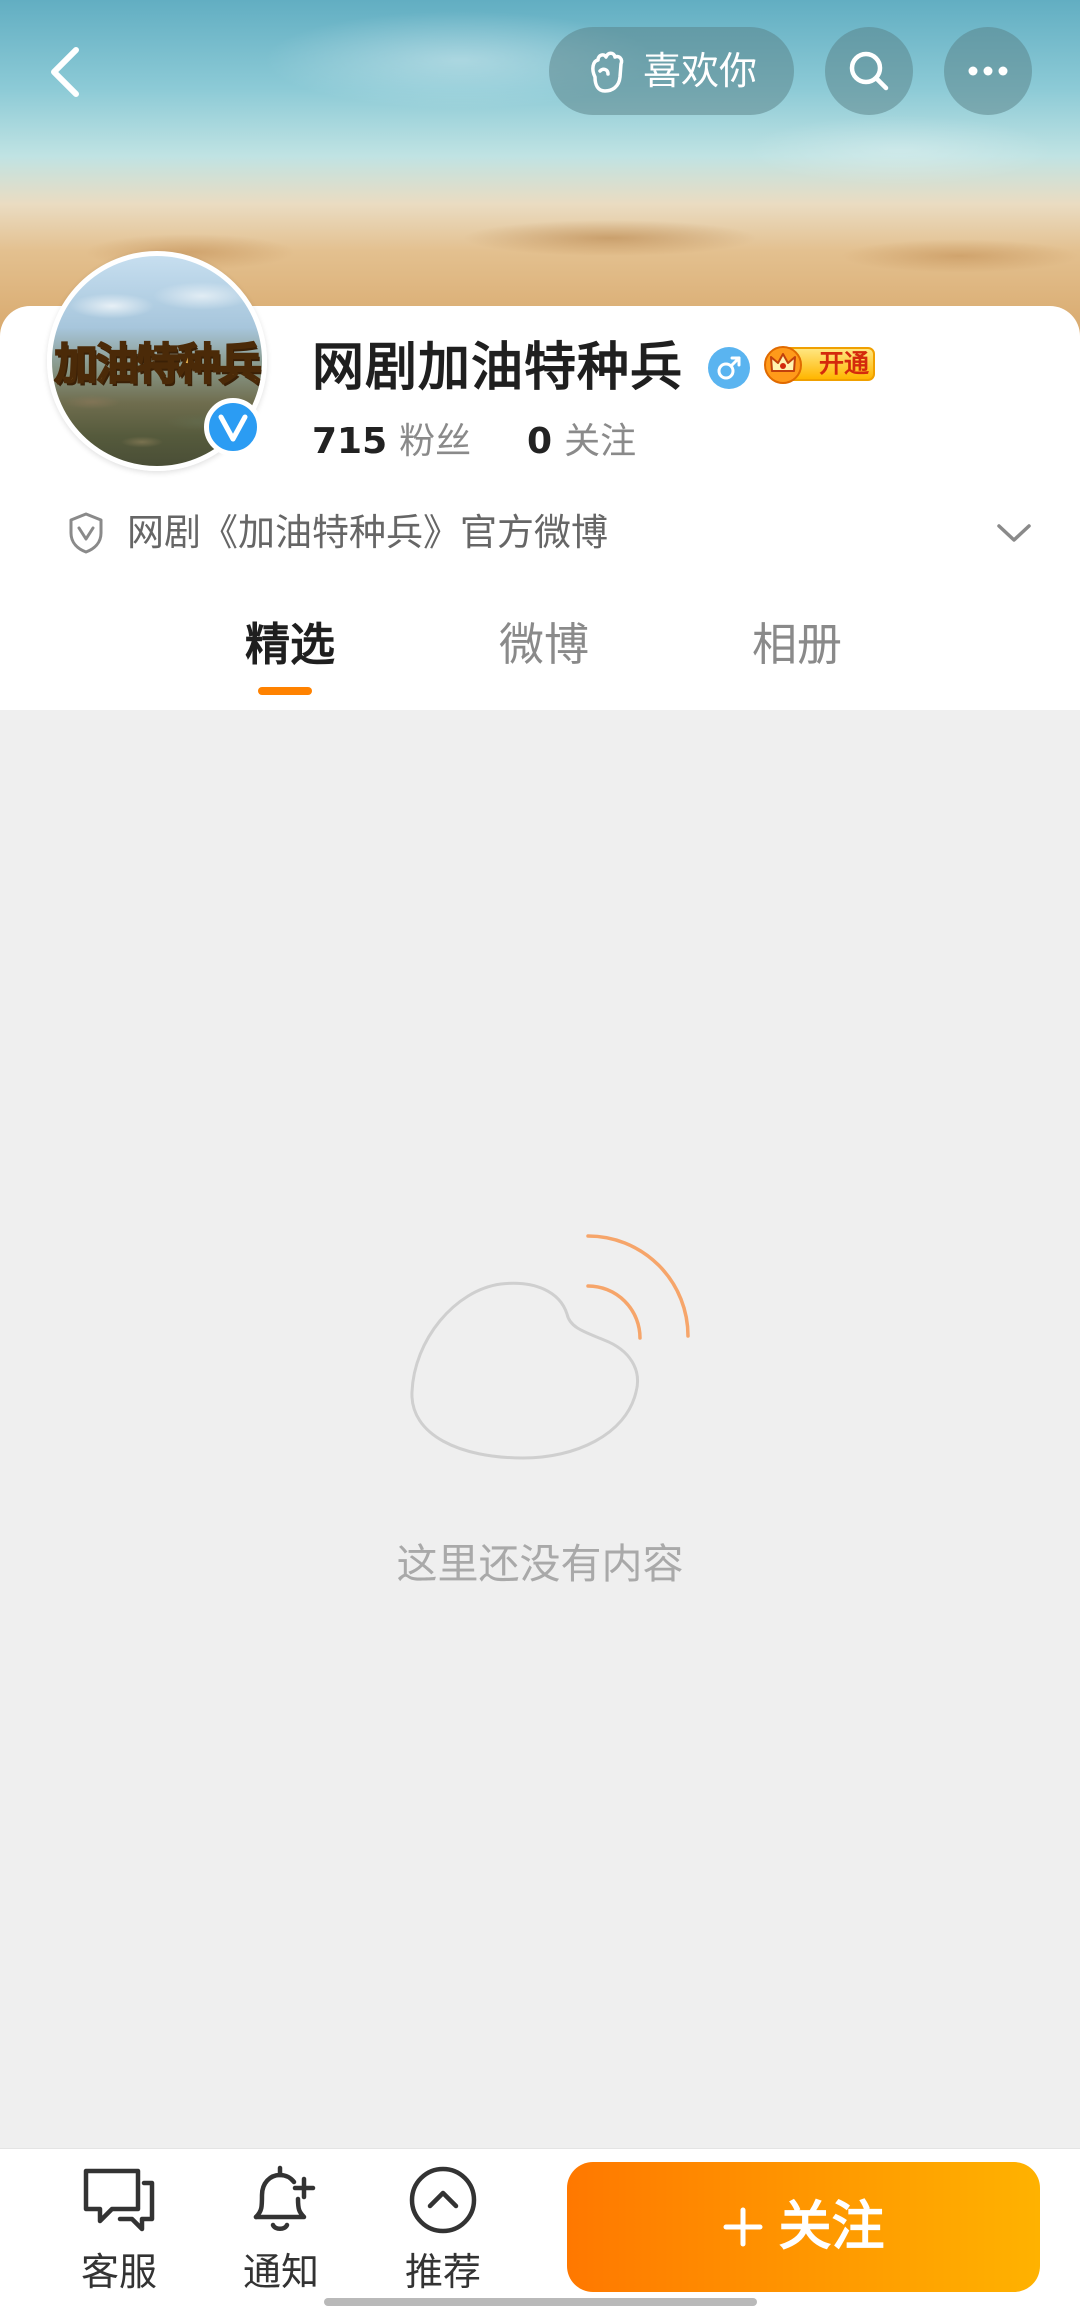 Image resolution: width=1080 pixels, height=2310 pixels. What do you see at coordinates (540, 1564) in the screenshot?
I see `empty-state-message: 这里还没有内容` at bounding box center [540, 1564].